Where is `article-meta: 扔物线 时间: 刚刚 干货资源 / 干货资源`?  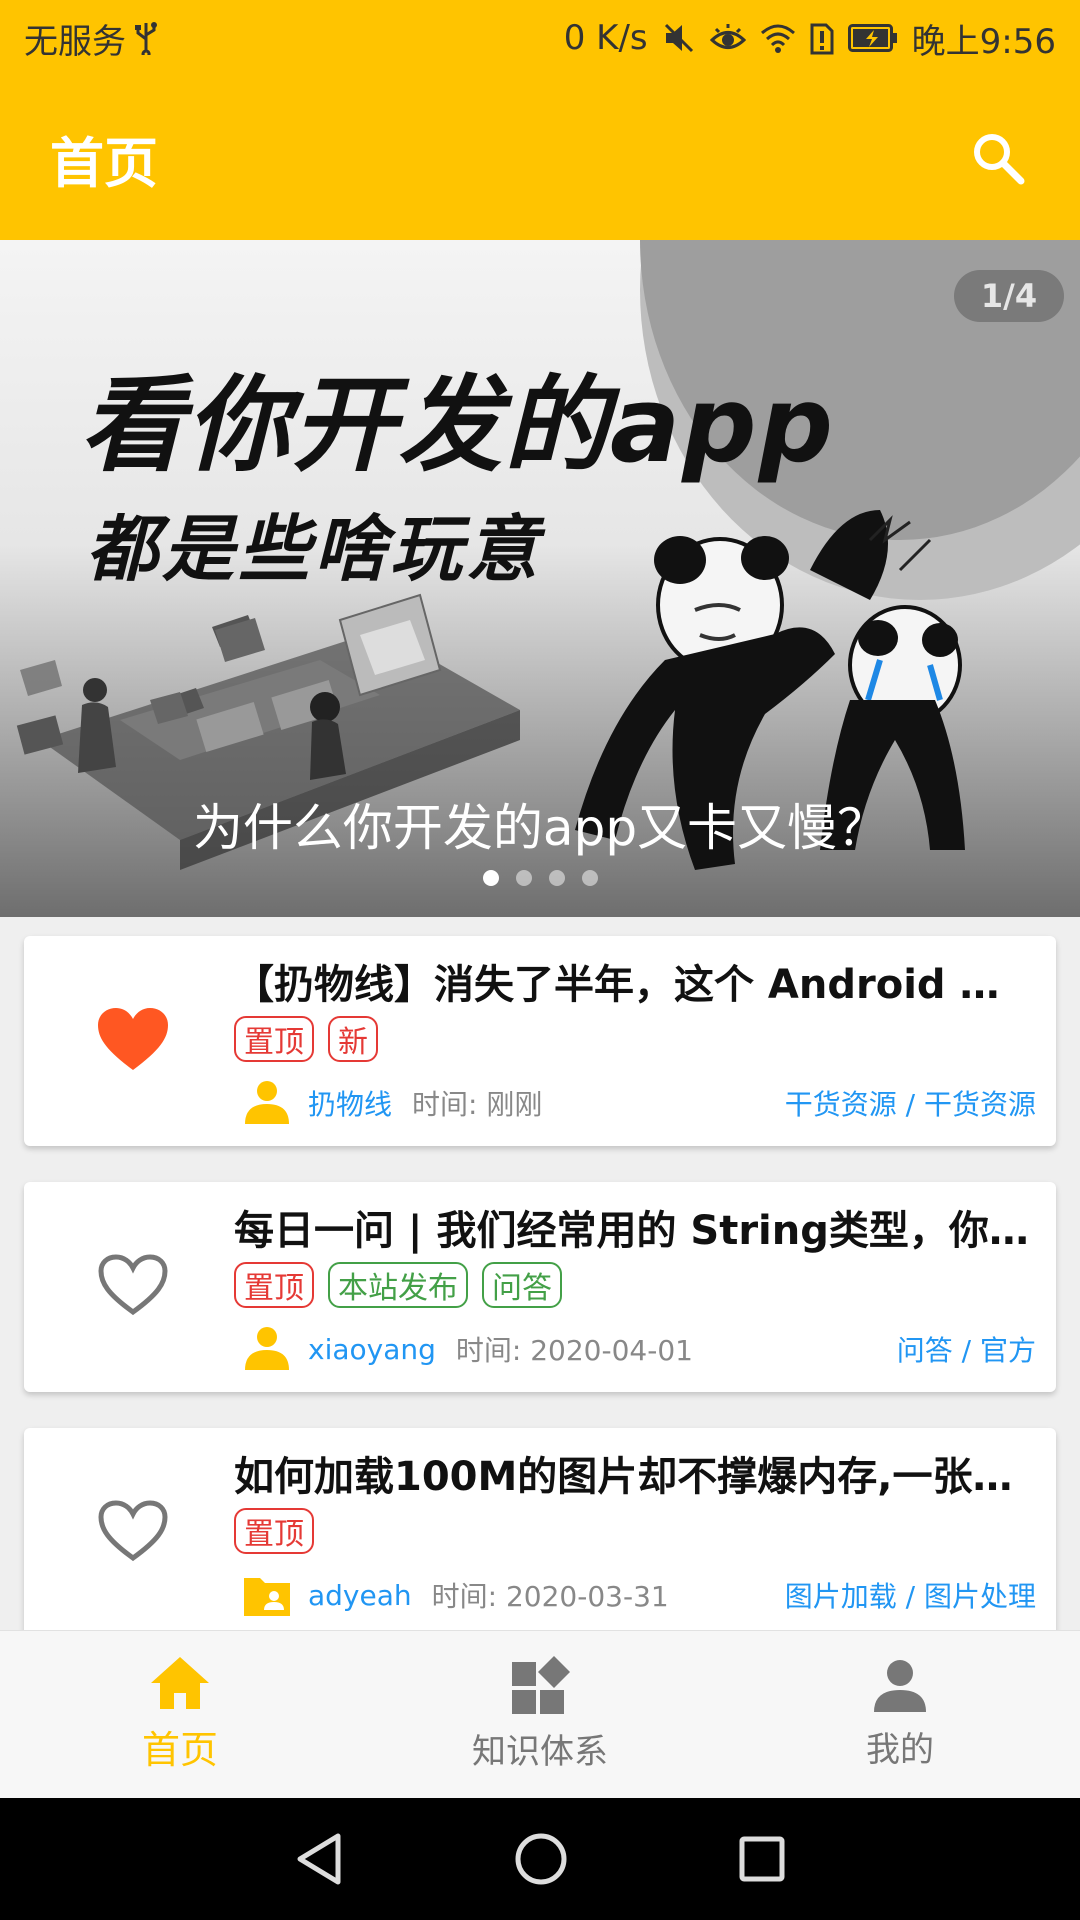 article-meta: 扔物线 时间: 刚刚 干货资源 / 干货资源 is located at coordinates (640, 1103).